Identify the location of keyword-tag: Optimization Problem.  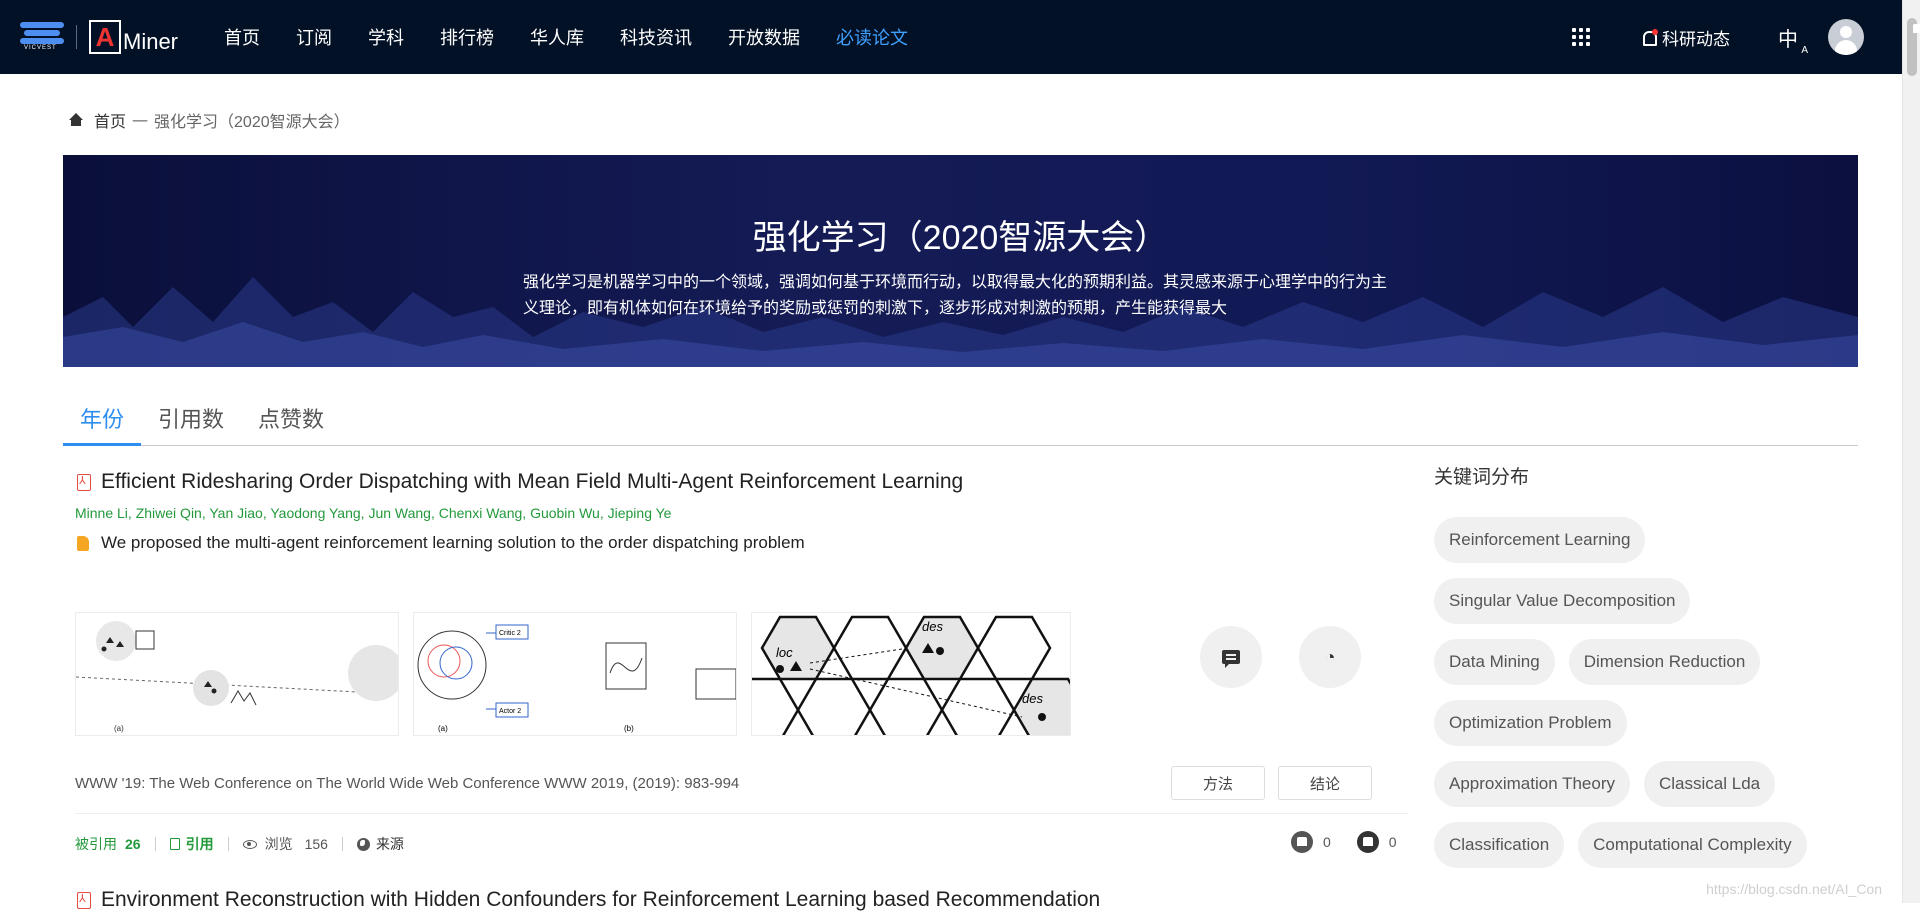
(1530, 723).